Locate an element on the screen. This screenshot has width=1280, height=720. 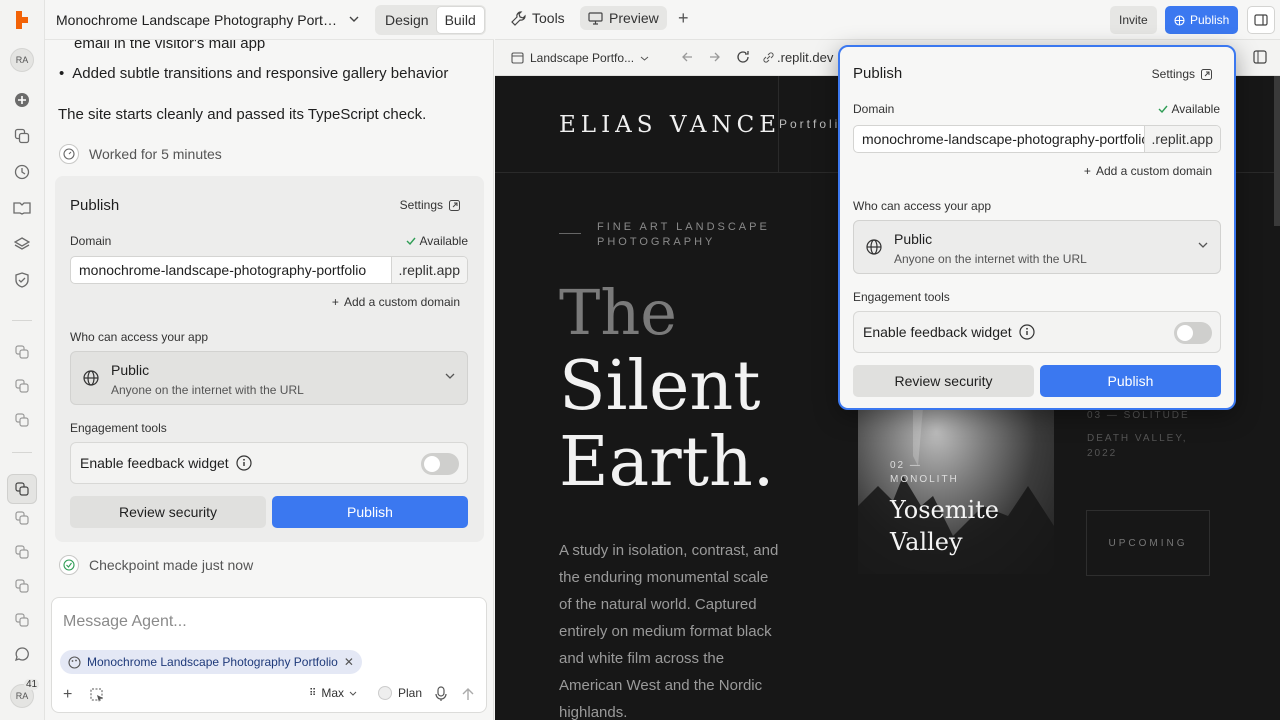
access-label: Who can access your app is located at coordinates (139, 337).